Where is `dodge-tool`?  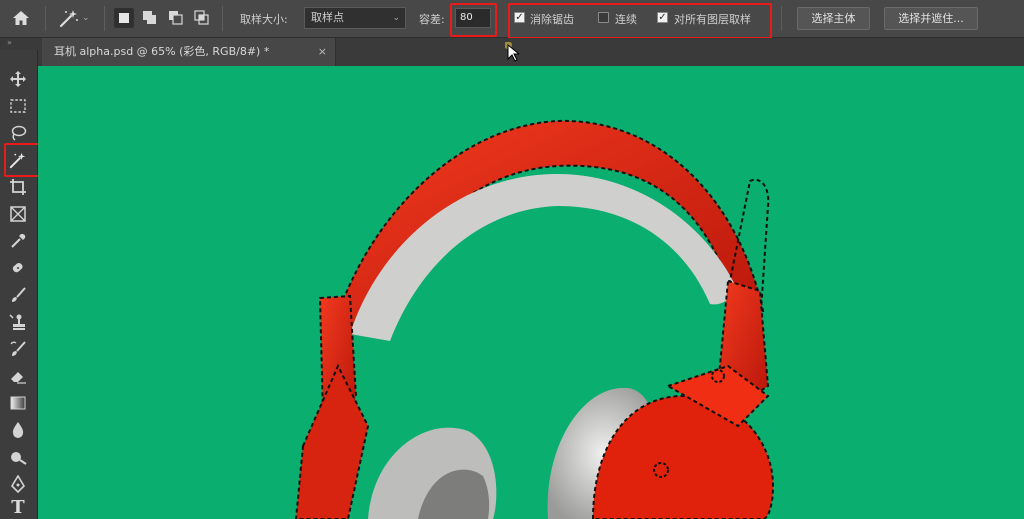 dodge-tool is located at coordinates (18, 457).